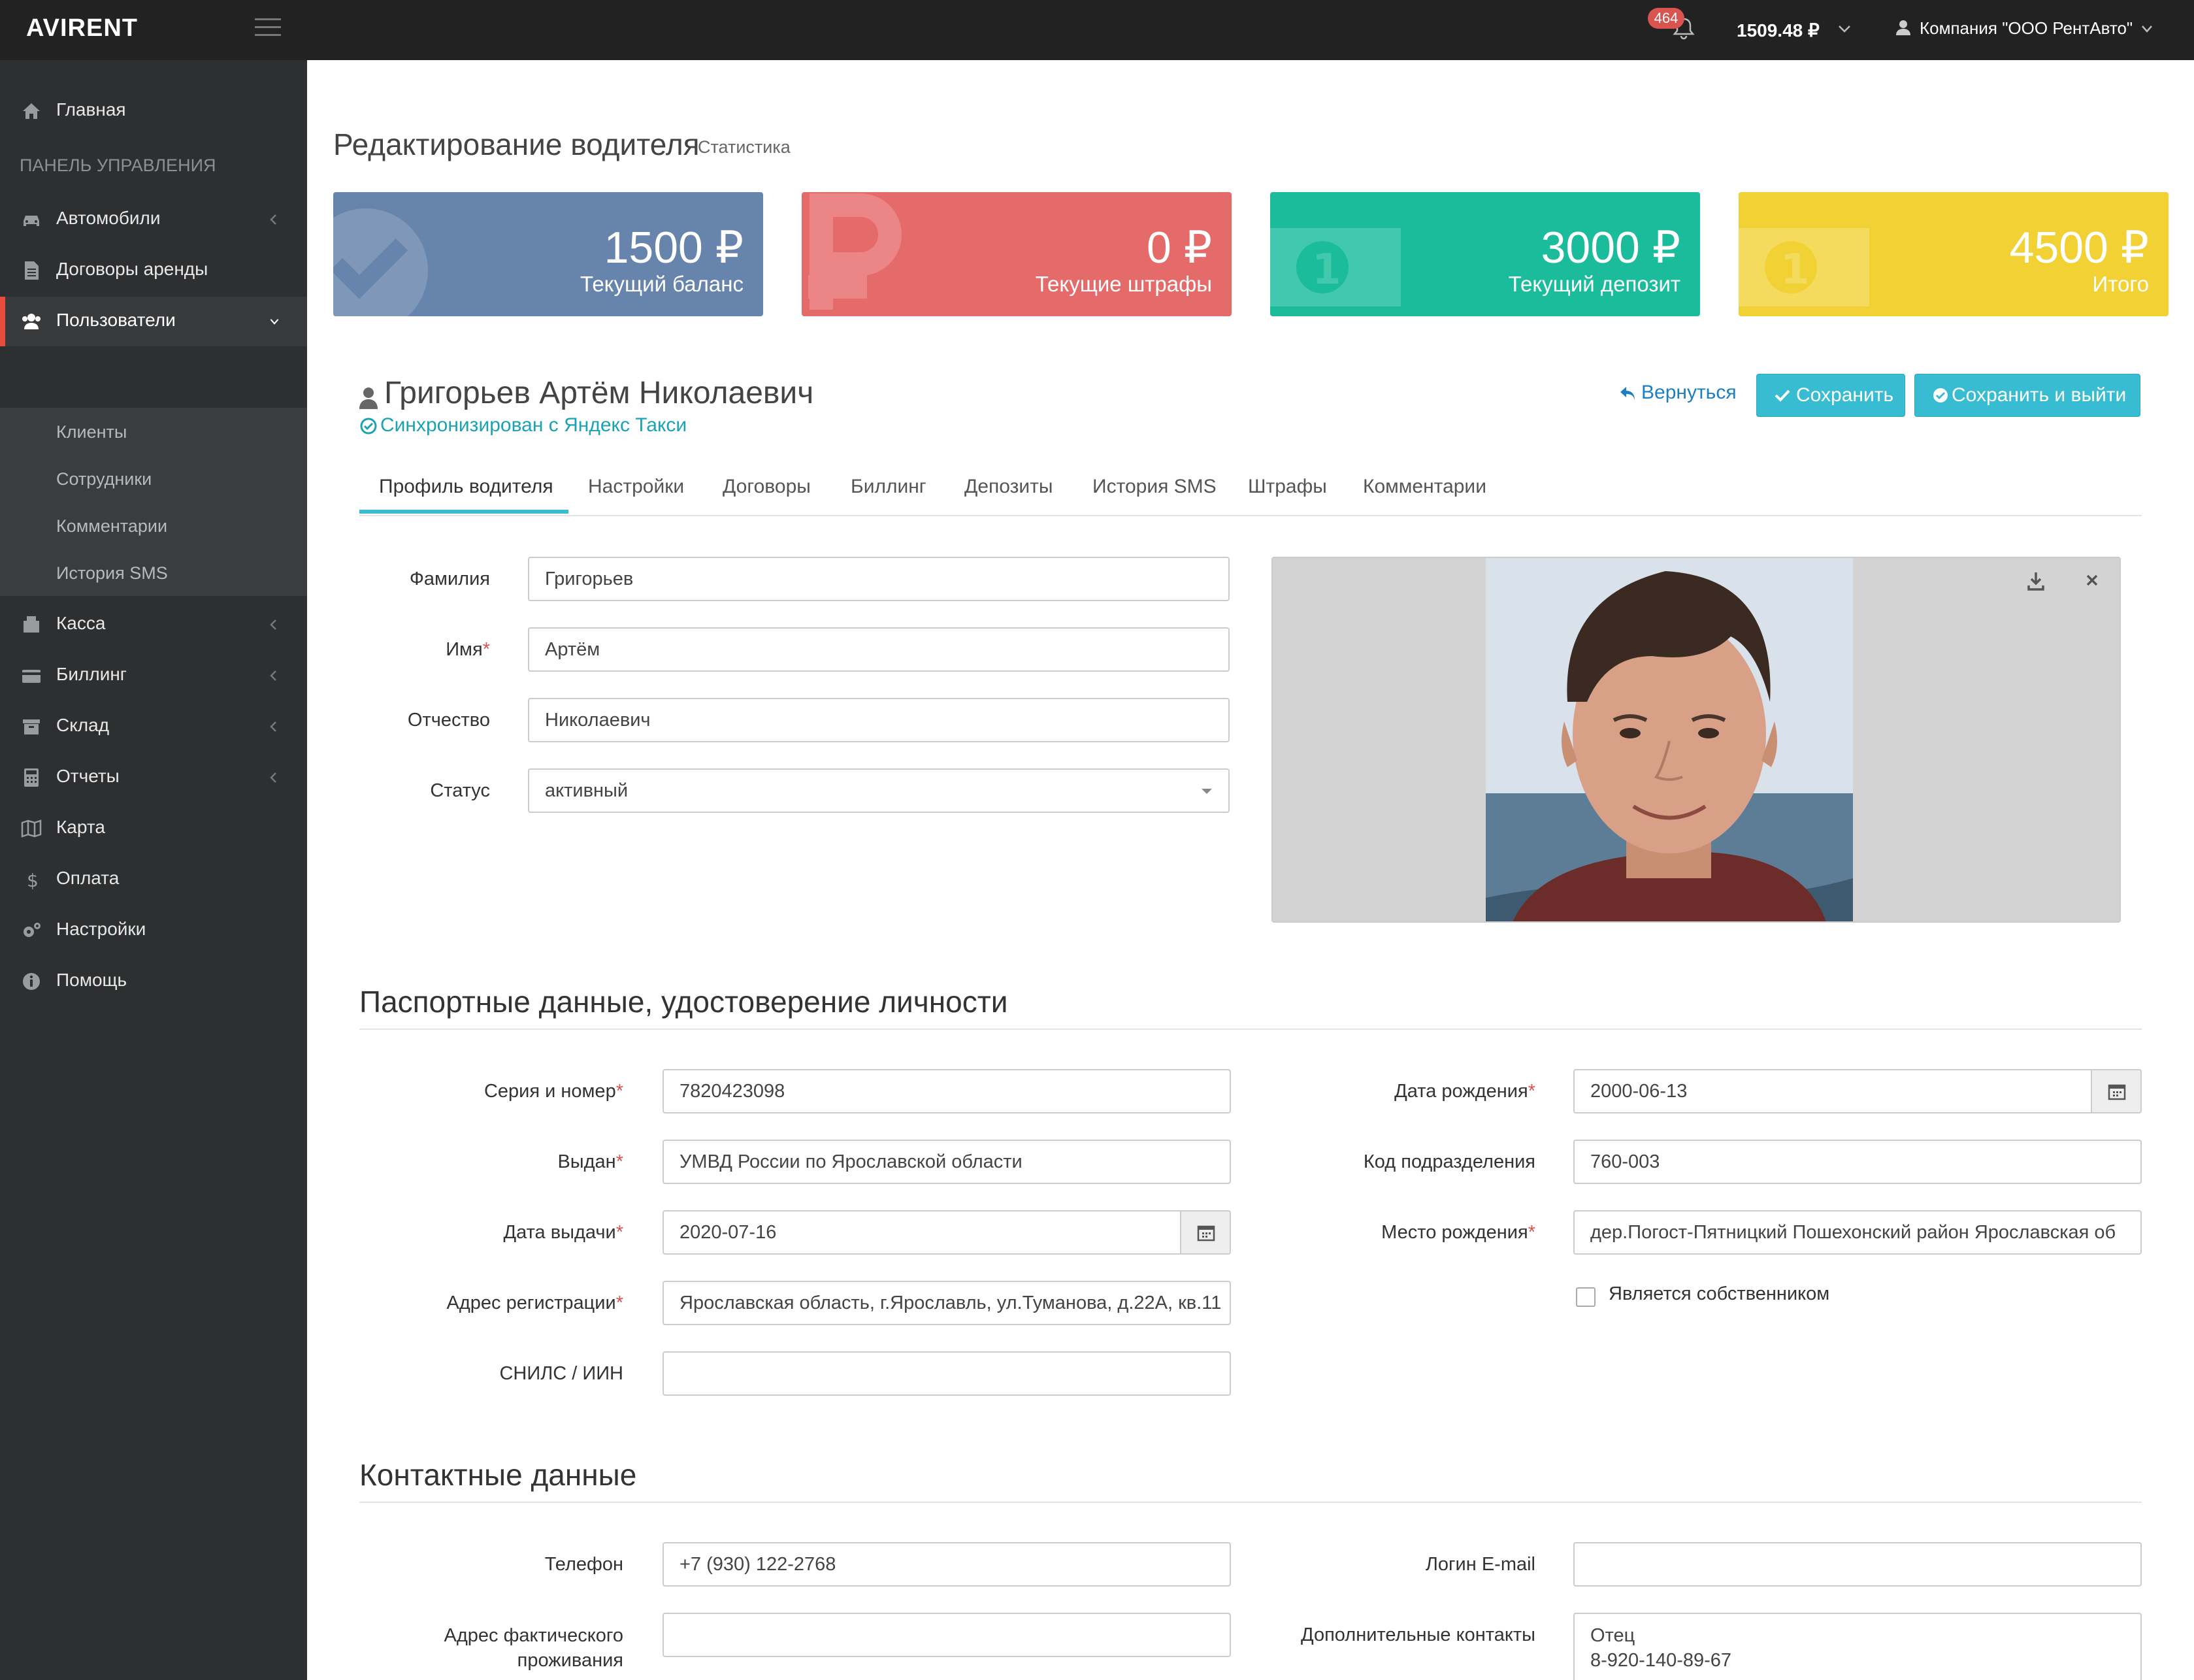 The image size is (2194, 1680). Describe the element at coordinates (662, 284) in the screenshot. I see `stat-caption: Текущий баланс` at that location.